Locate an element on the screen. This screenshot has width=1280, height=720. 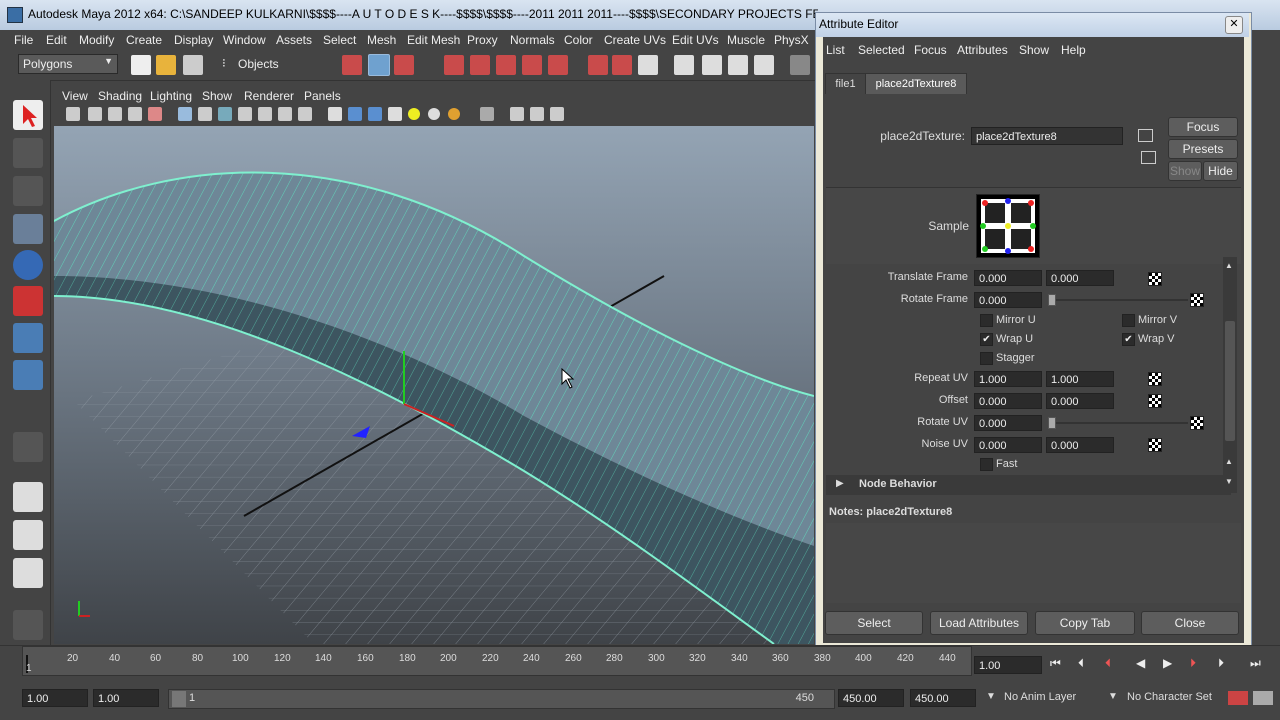
select-object-icon is located at coordinates (379, 65).